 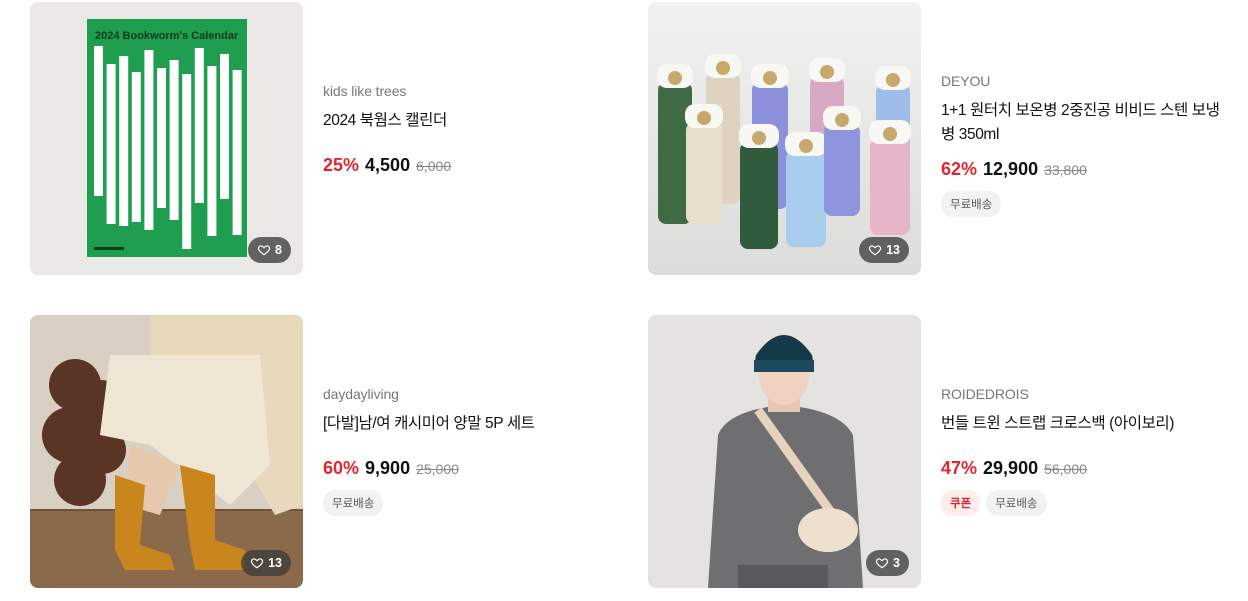 I want to click on calendar-title-text: 2024 Bookworm's Calendar, so click(x=167, y=36).